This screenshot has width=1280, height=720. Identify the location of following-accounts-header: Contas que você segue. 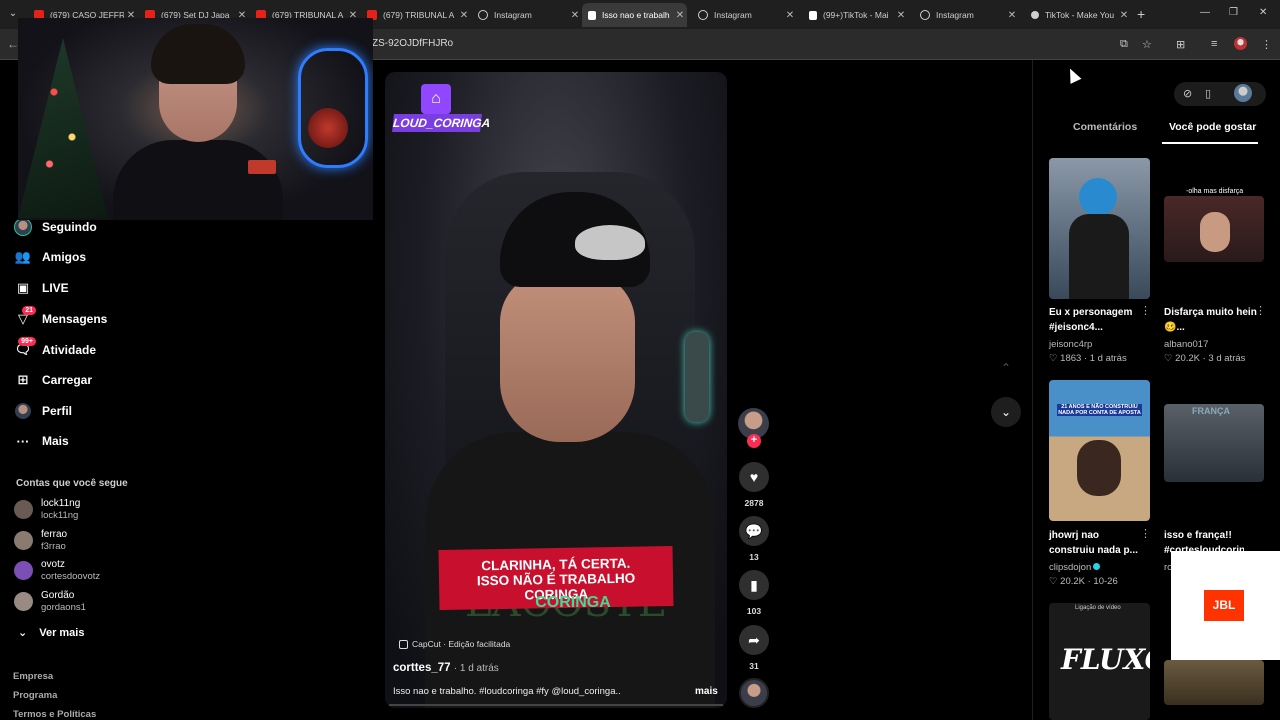
(72, 483).